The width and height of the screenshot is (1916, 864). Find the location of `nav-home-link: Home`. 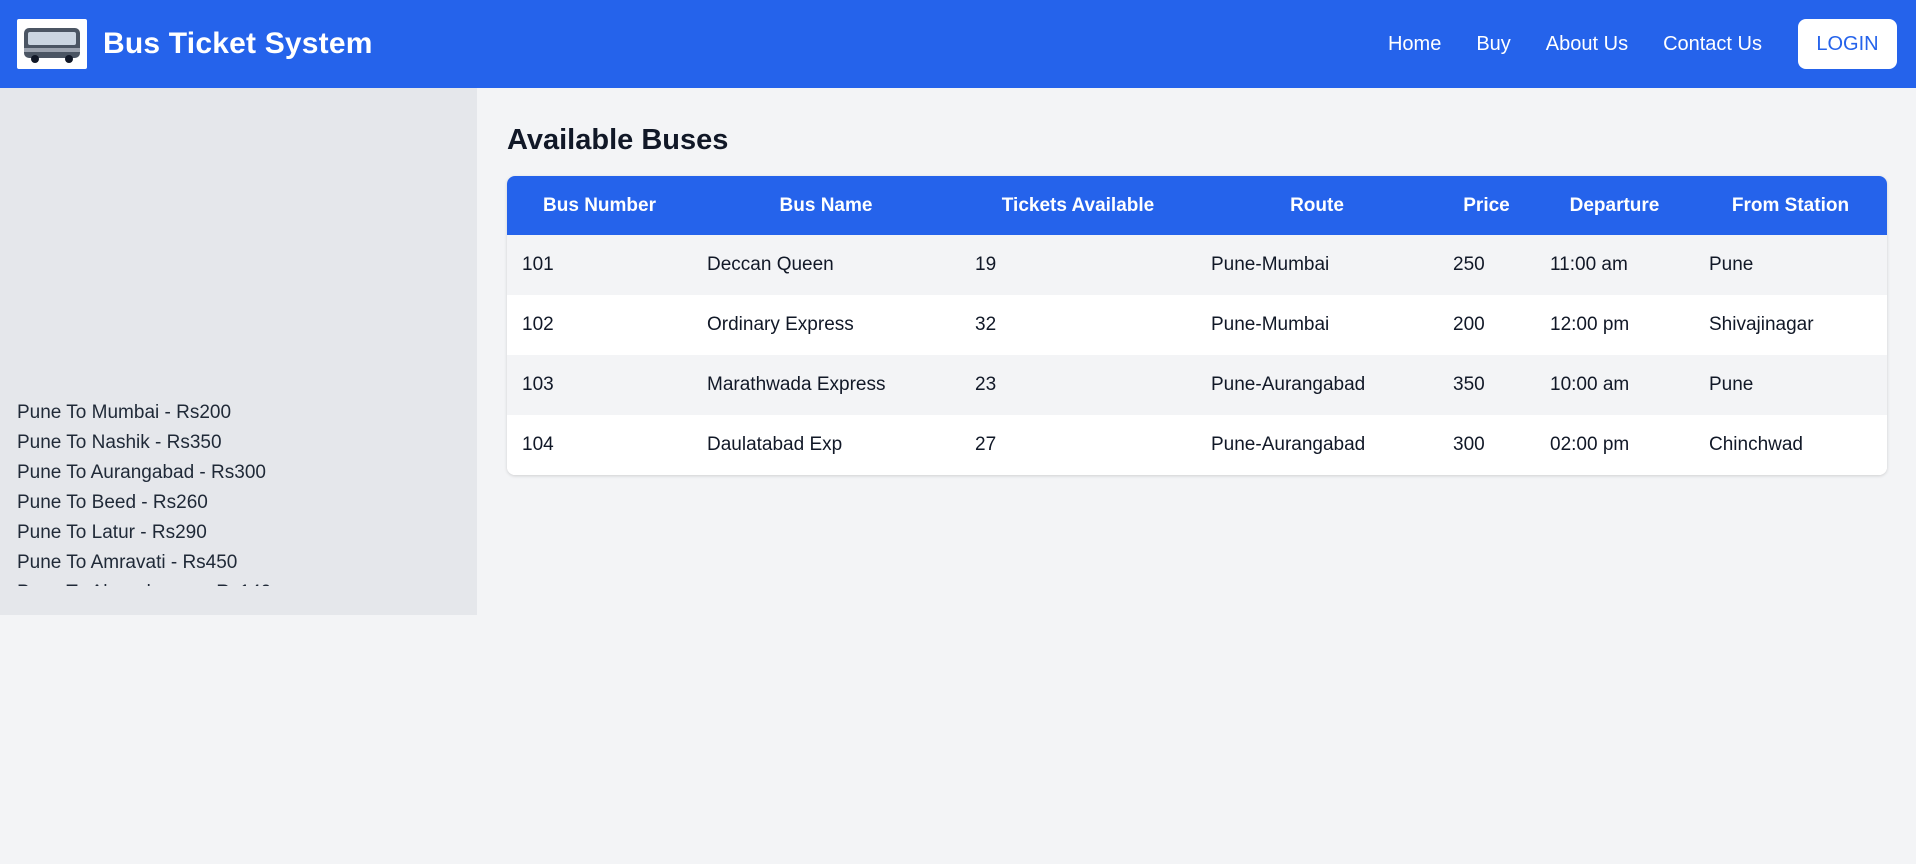

nav-home-link: Home is located at coordinates (1414, 44).